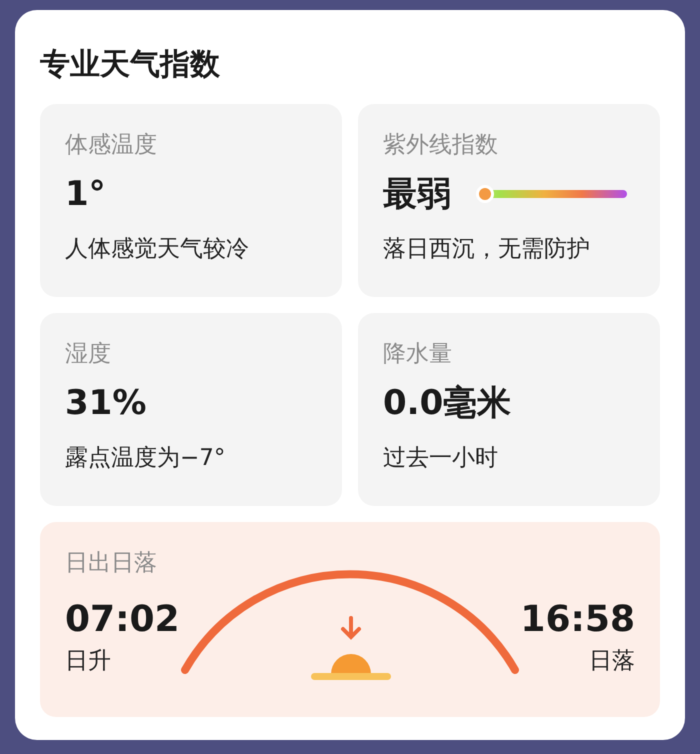  I want to click on card-label: 湿度, so click(88, 354).